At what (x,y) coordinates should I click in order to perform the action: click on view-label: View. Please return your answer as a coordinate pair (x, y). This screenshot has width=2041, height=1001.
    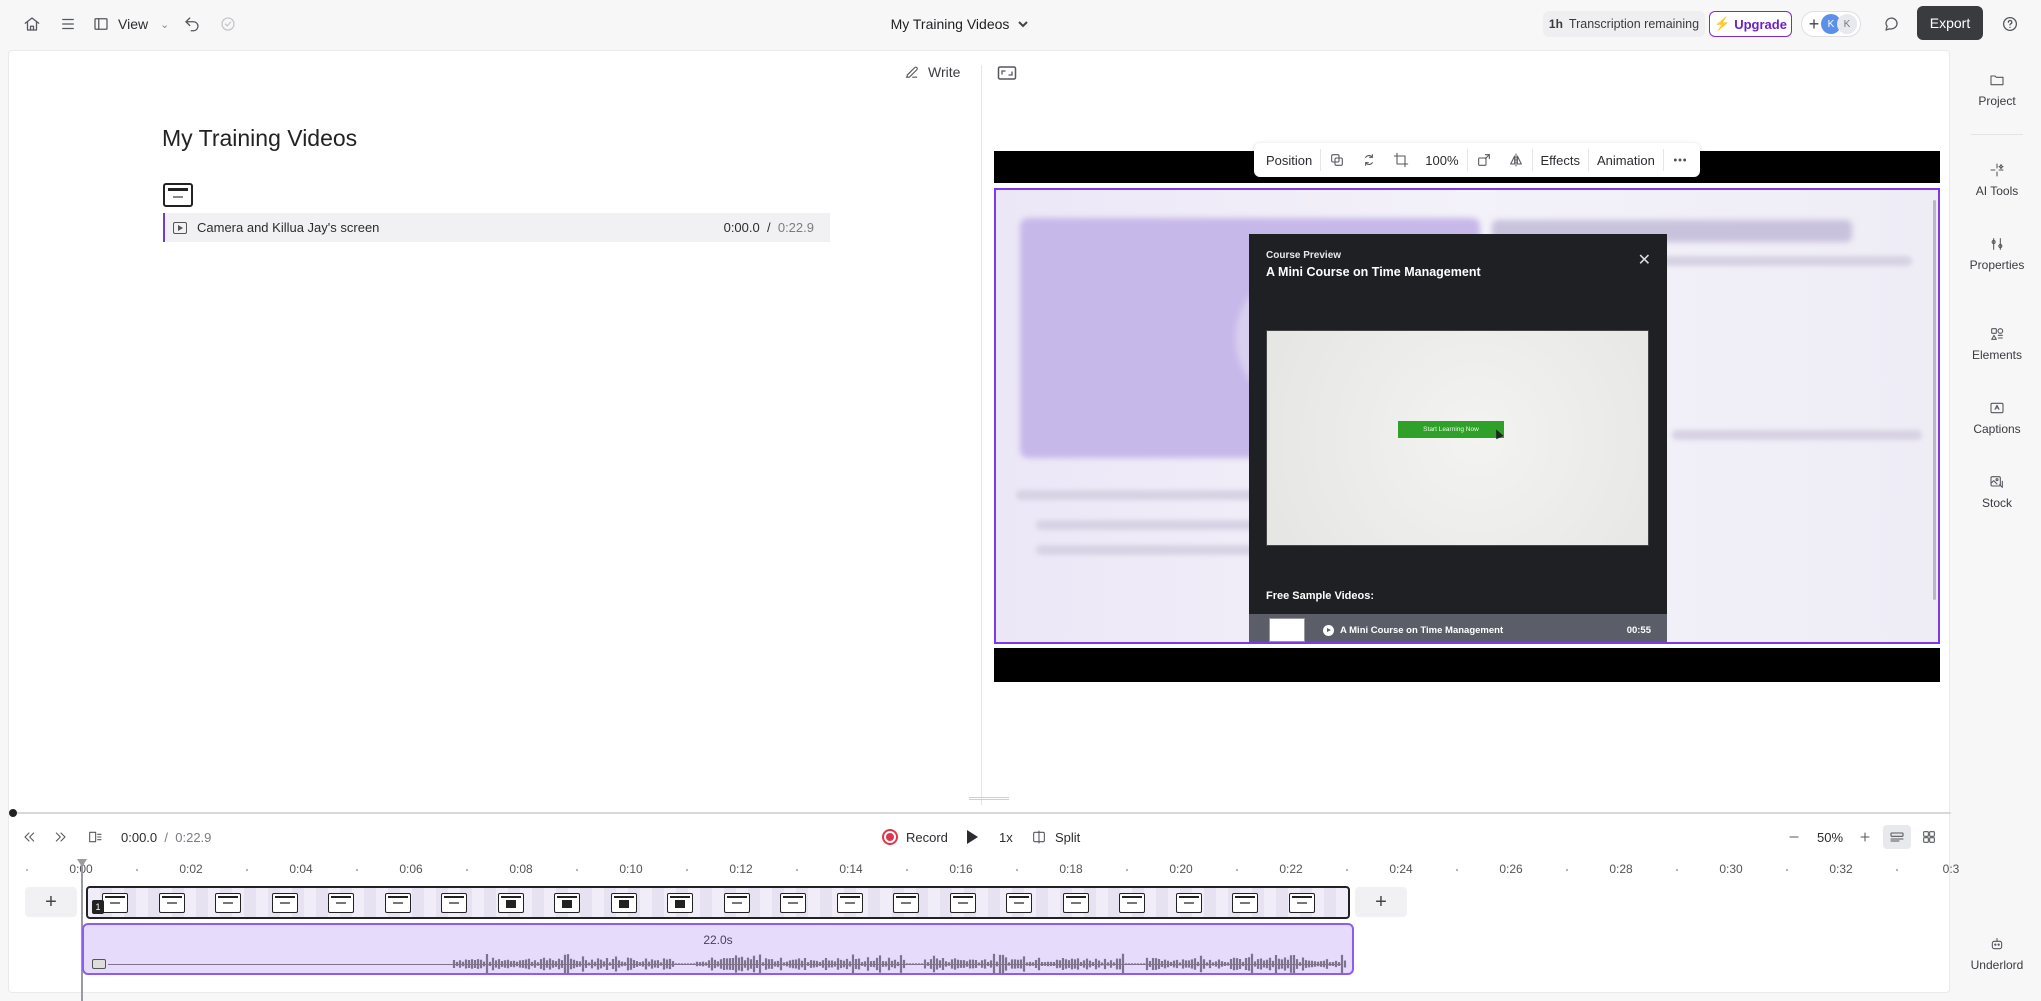
    Looking at the image, I should click on (133, 24).